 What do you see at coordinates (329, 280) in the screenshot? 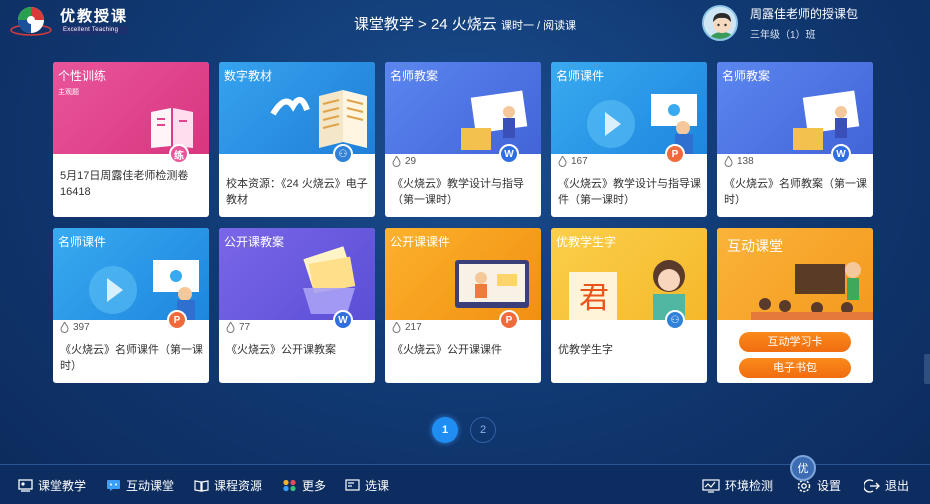
I see `documents-illustration-icon` at bounding box center [329, 280].